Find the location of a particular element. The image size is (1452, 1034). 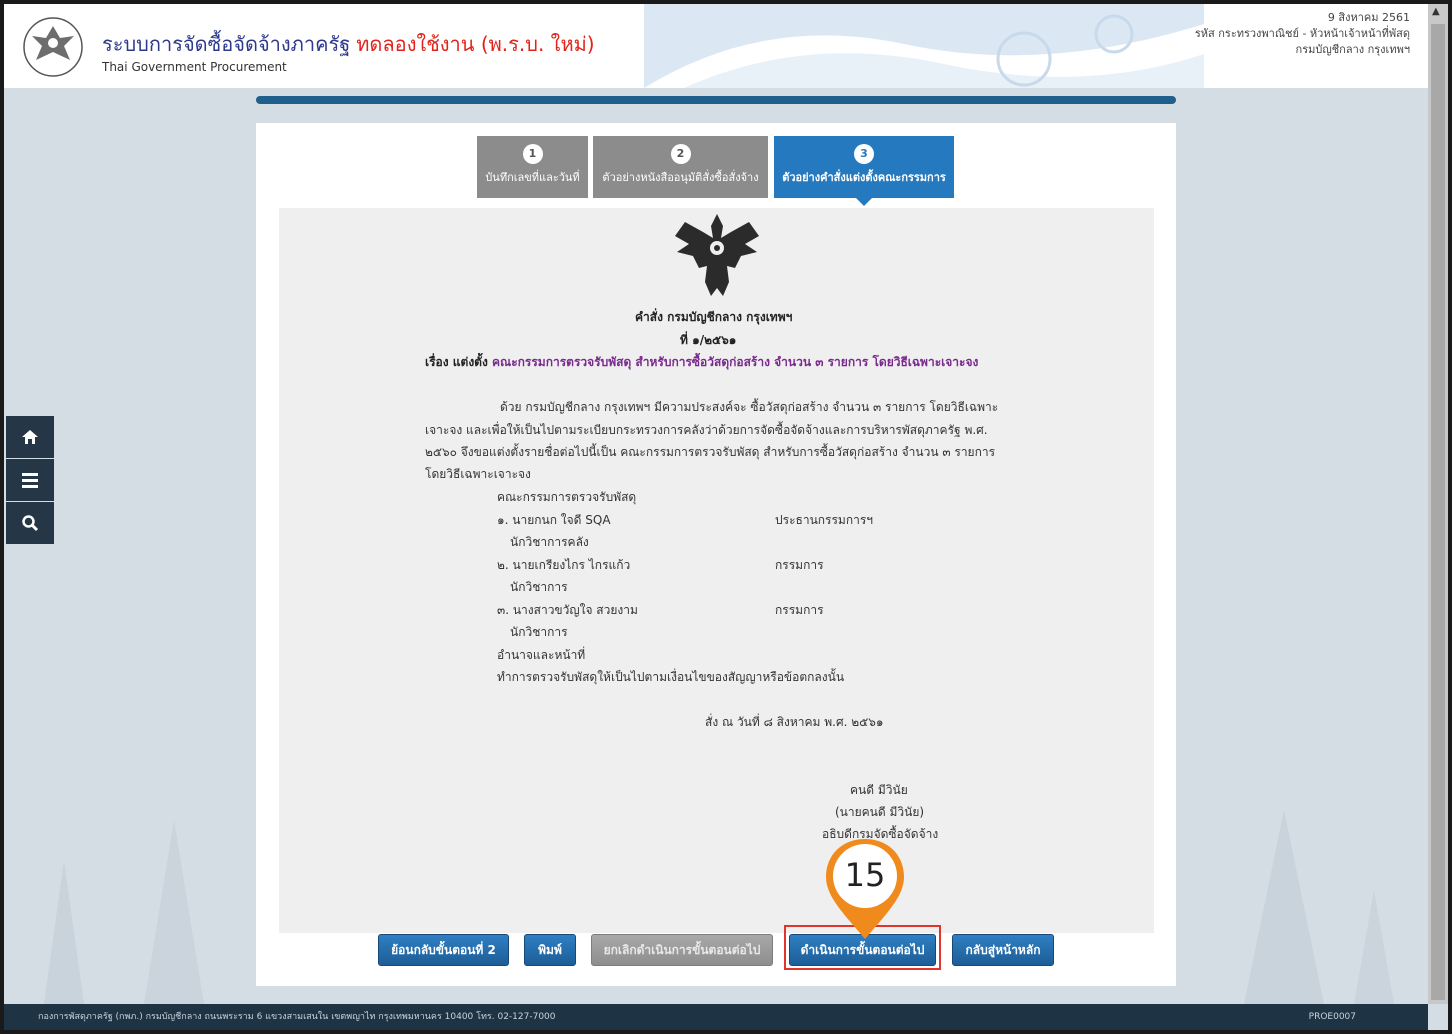

subject-prefix: เรื่อง แต่งตั้ง is located at coordinates (456, 362).